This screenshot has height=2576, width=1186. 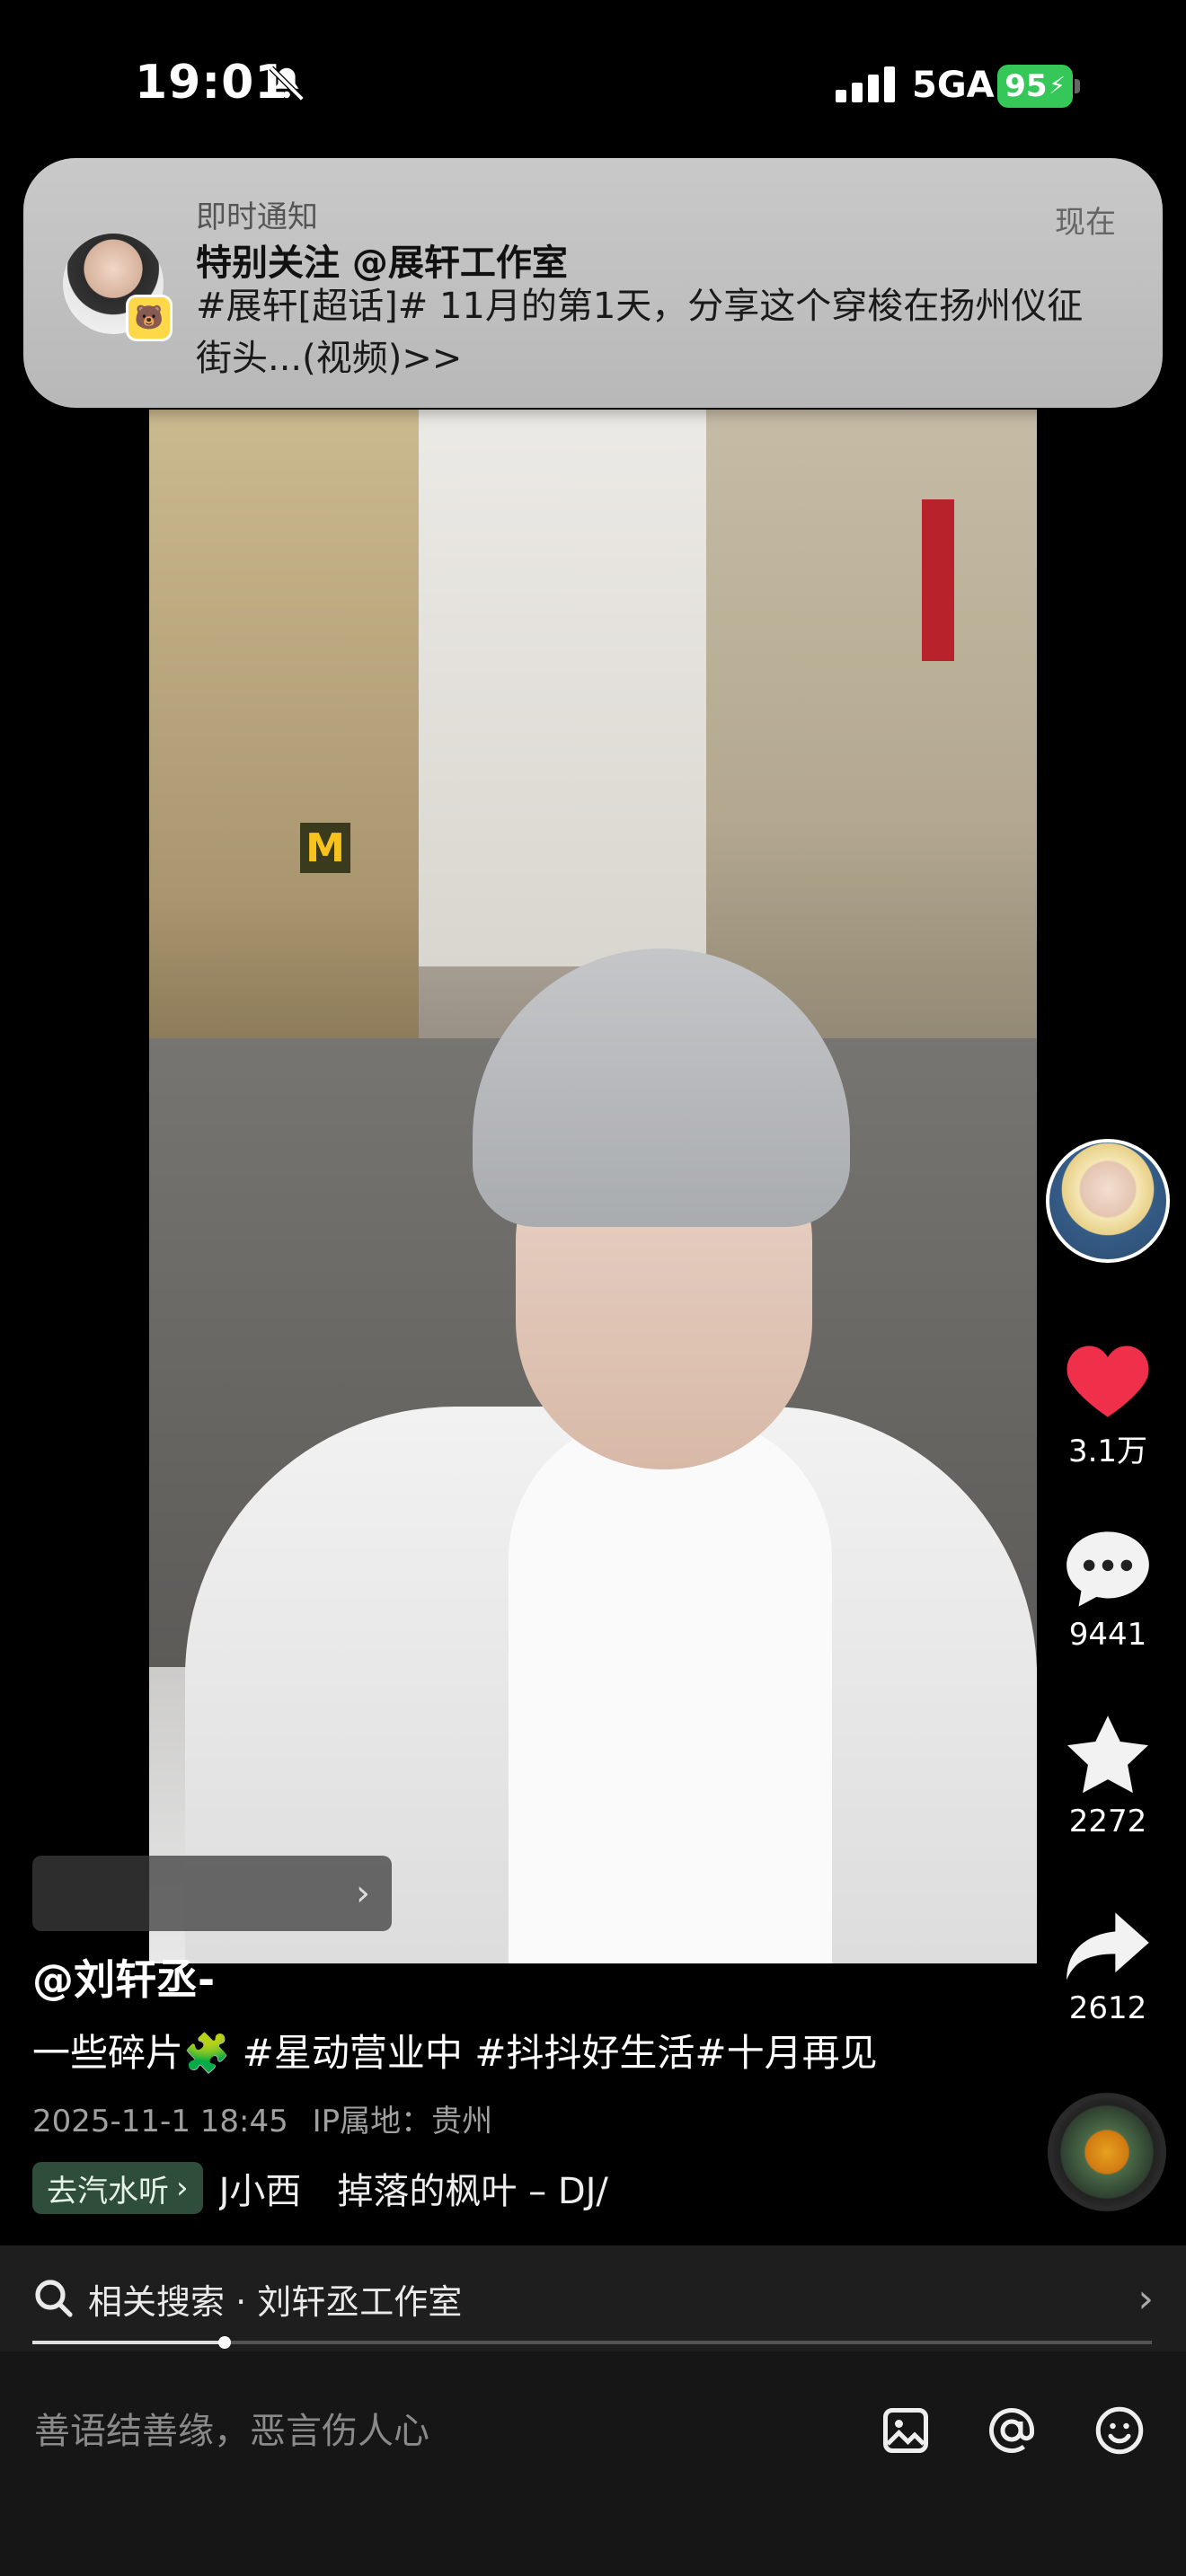 I want to click on comment-icon, so click(x=1108, y=1569).